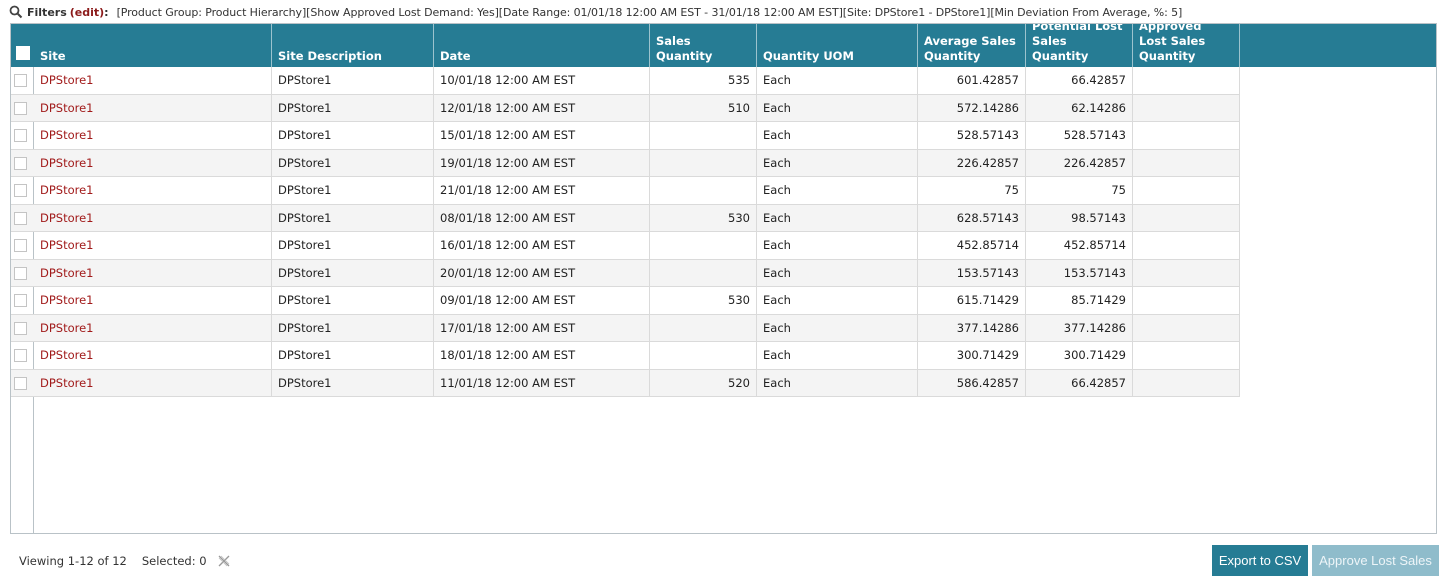  I want to click on date-cell: 12/01/18 12:00 AM EST, so click(542, 107).